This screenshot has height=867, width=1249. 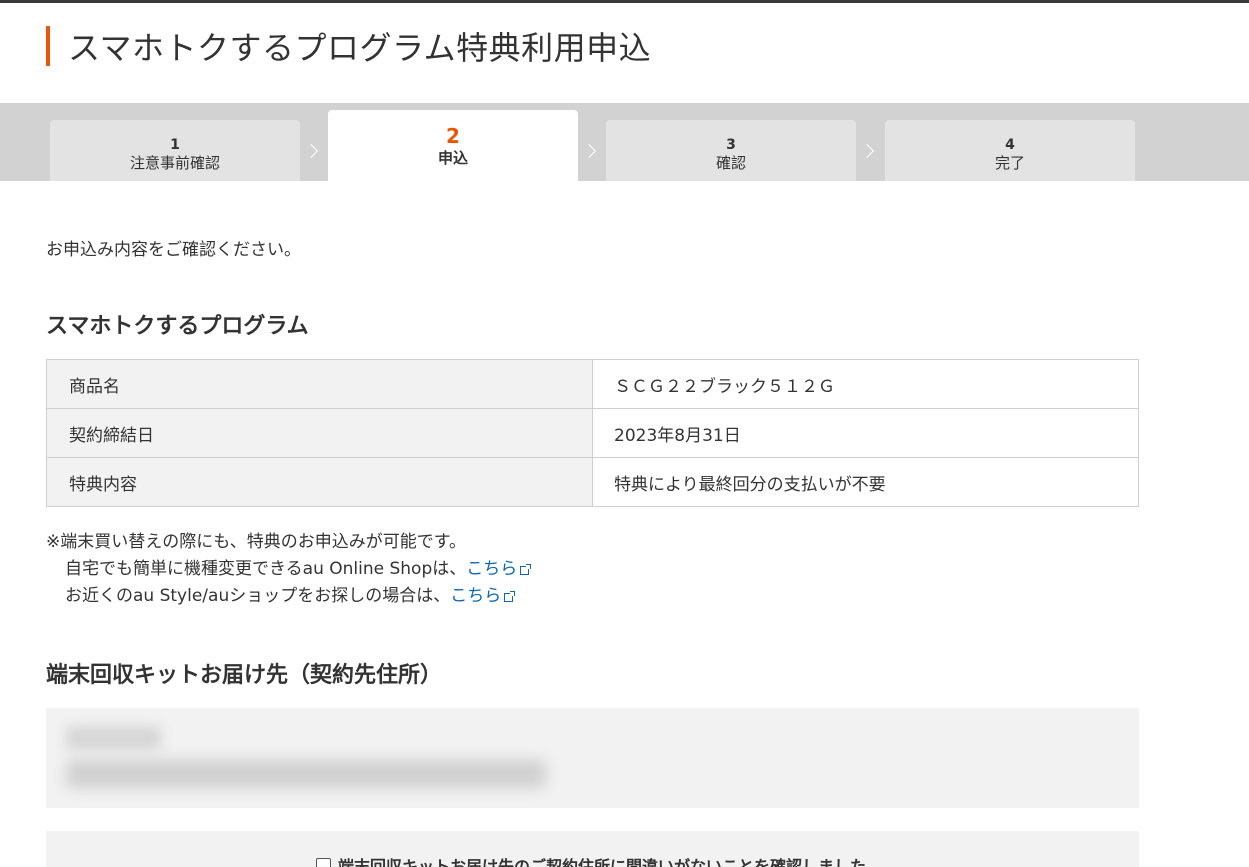 What do you see at coordinates (360, 48) in the screenshot?
I see `page-title: スマホトクするプログラム特典利用申込` at bounding box center [360, 48].